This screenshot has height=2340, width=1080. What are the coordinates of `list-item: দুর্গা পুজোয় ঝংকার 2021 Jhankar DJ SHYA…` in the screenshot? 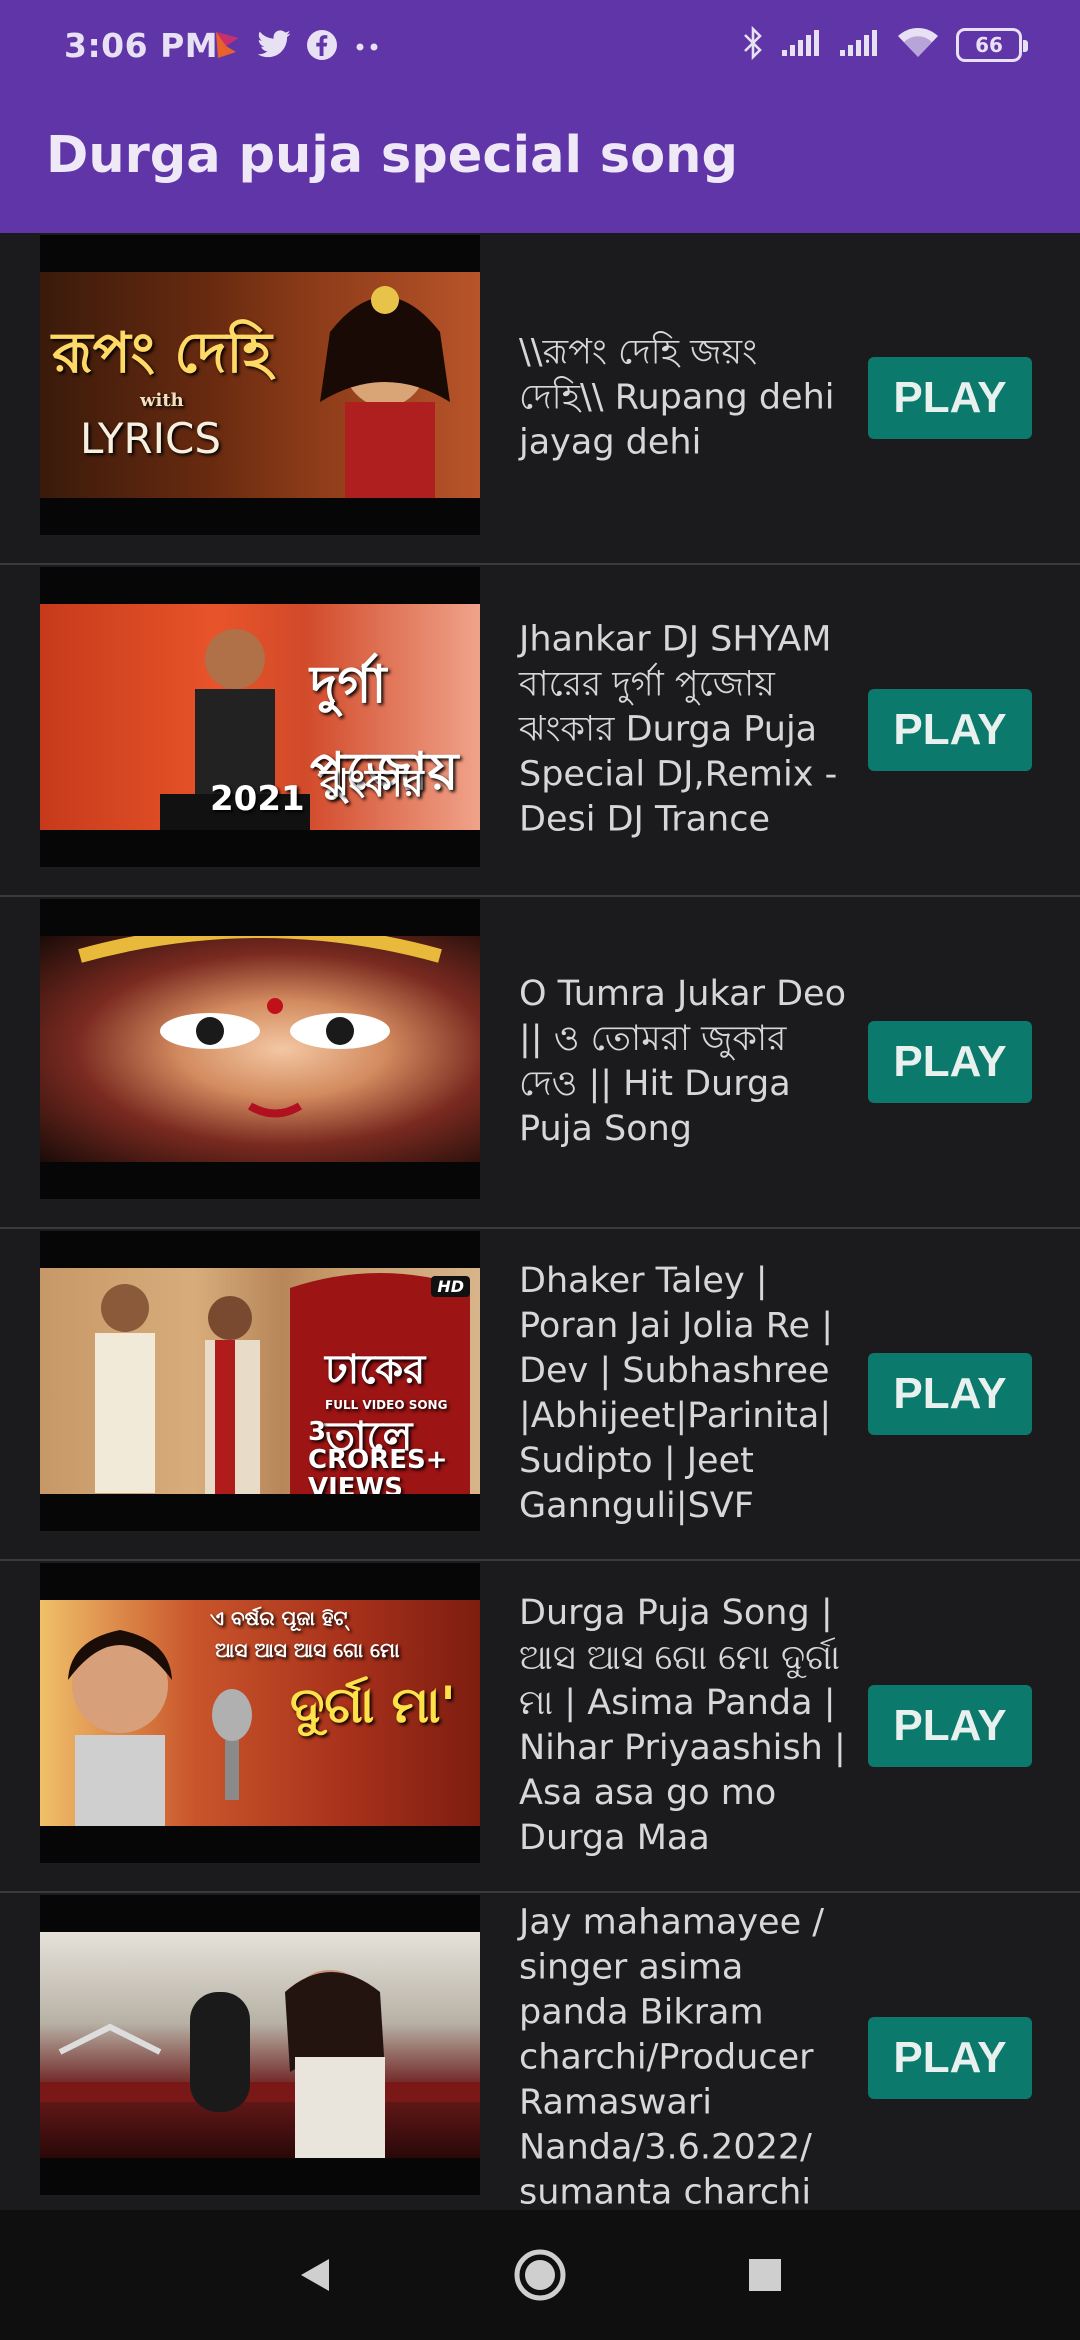 It's located at (540, 731).